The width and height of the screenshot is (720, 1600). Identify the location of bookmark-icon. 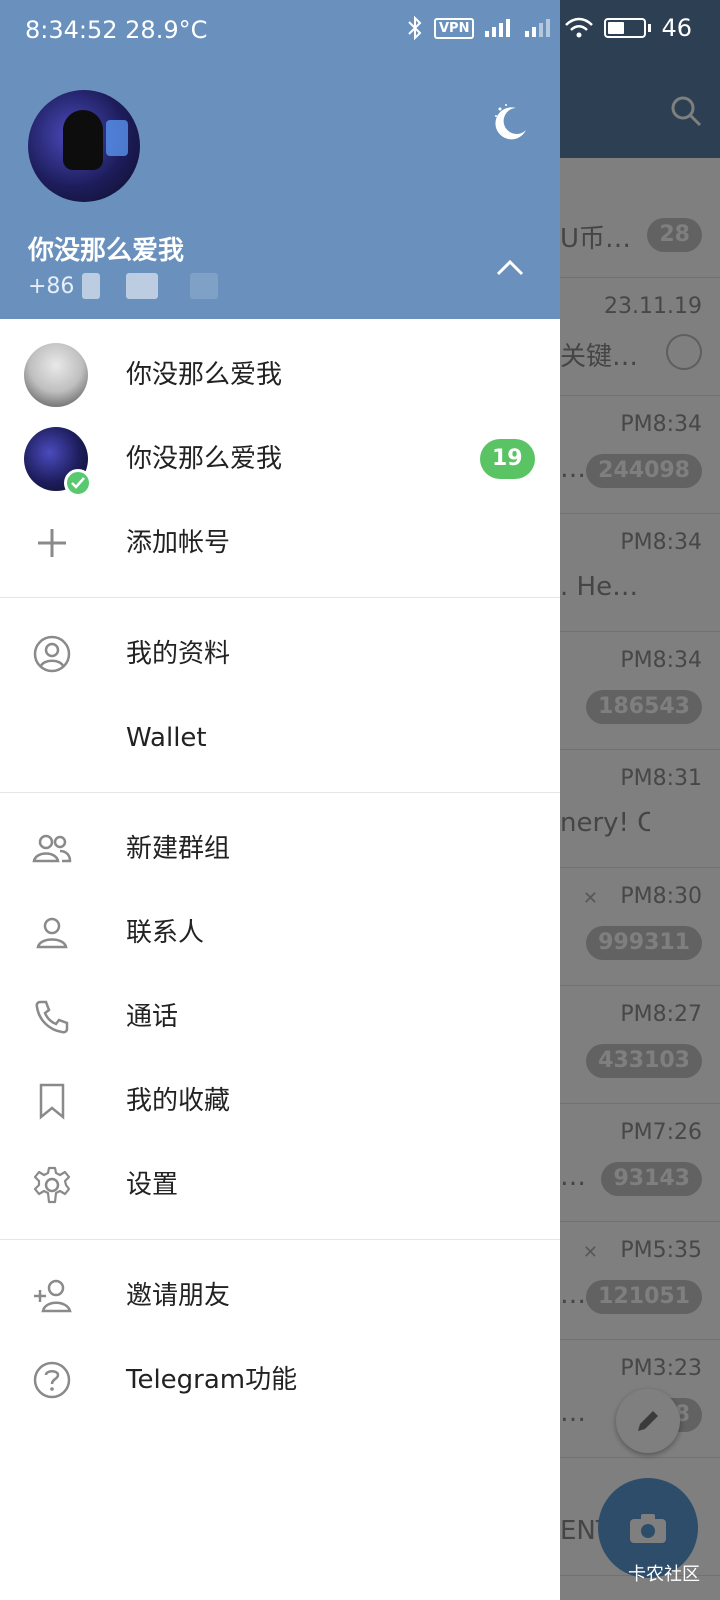
(52, 1101).